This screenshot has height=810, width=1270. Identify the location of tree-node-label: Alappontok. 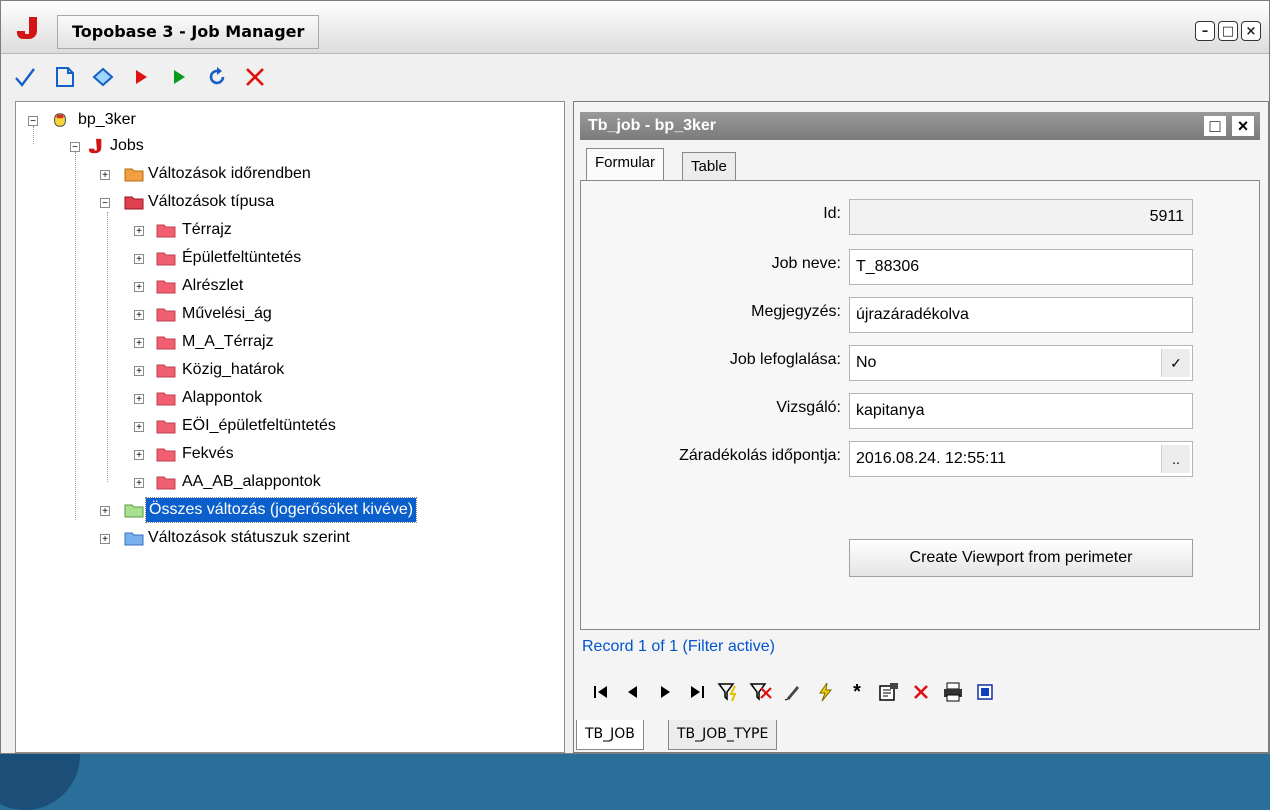
(222, 398).